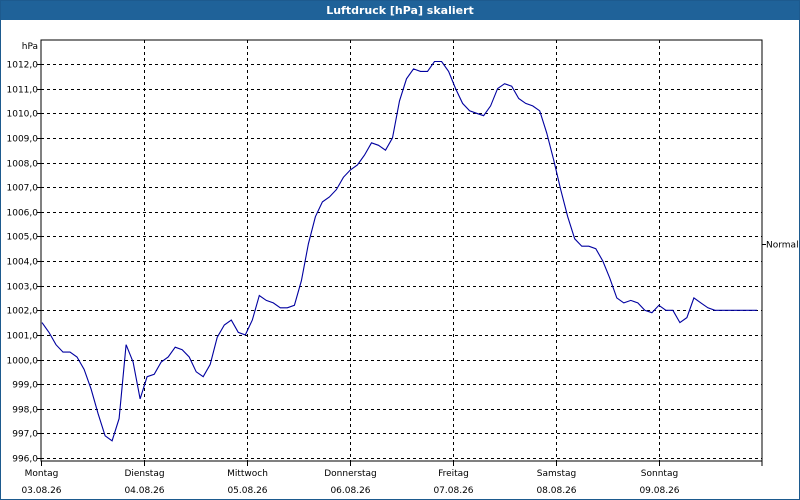 The width and height of the screenshot is (800, 500). What do you see at coordinates (23, 91) in the screenshot?
I see `y-tick-label: 1011,0` at bounding box center [23, 91].